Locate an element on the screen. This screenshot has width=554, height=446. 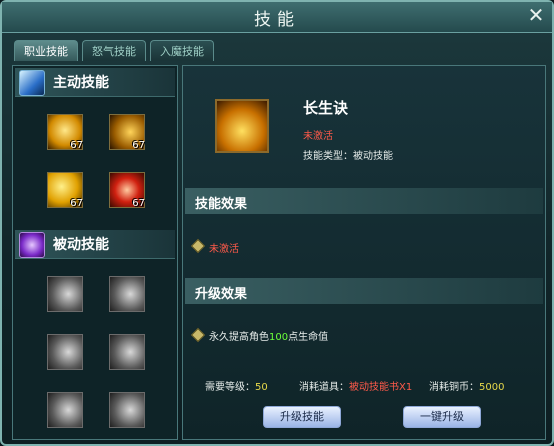
golden-figure-skill-icon: 67 is located at coordinates (65, 132).